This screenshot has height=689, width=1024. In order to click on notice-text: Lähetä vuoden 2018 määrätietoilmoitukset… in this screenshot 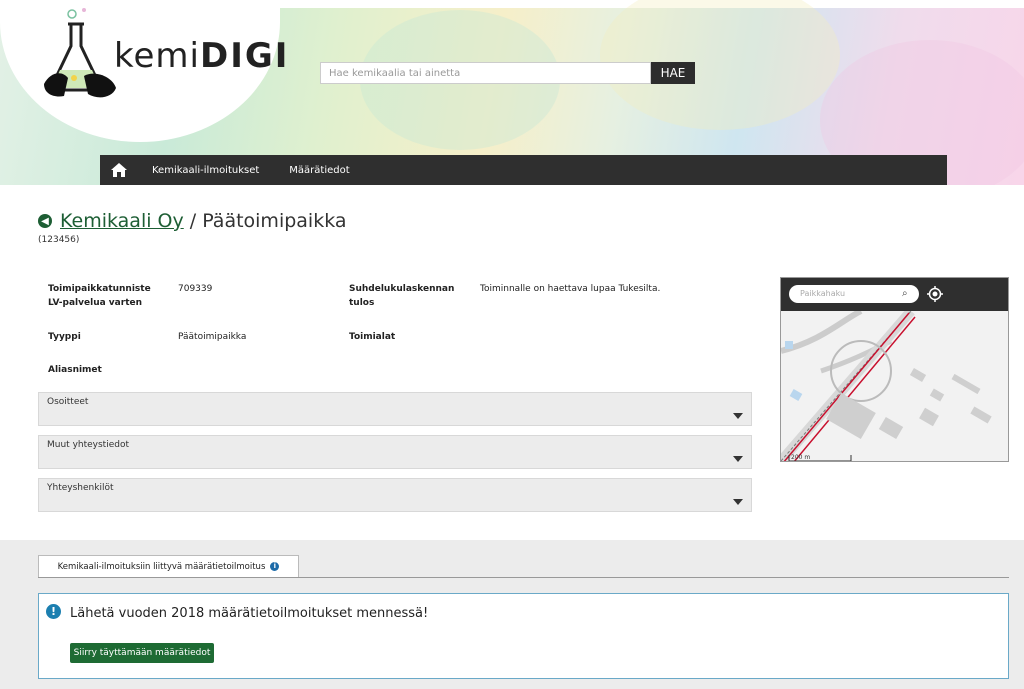, I will do `click(249, 613)`.